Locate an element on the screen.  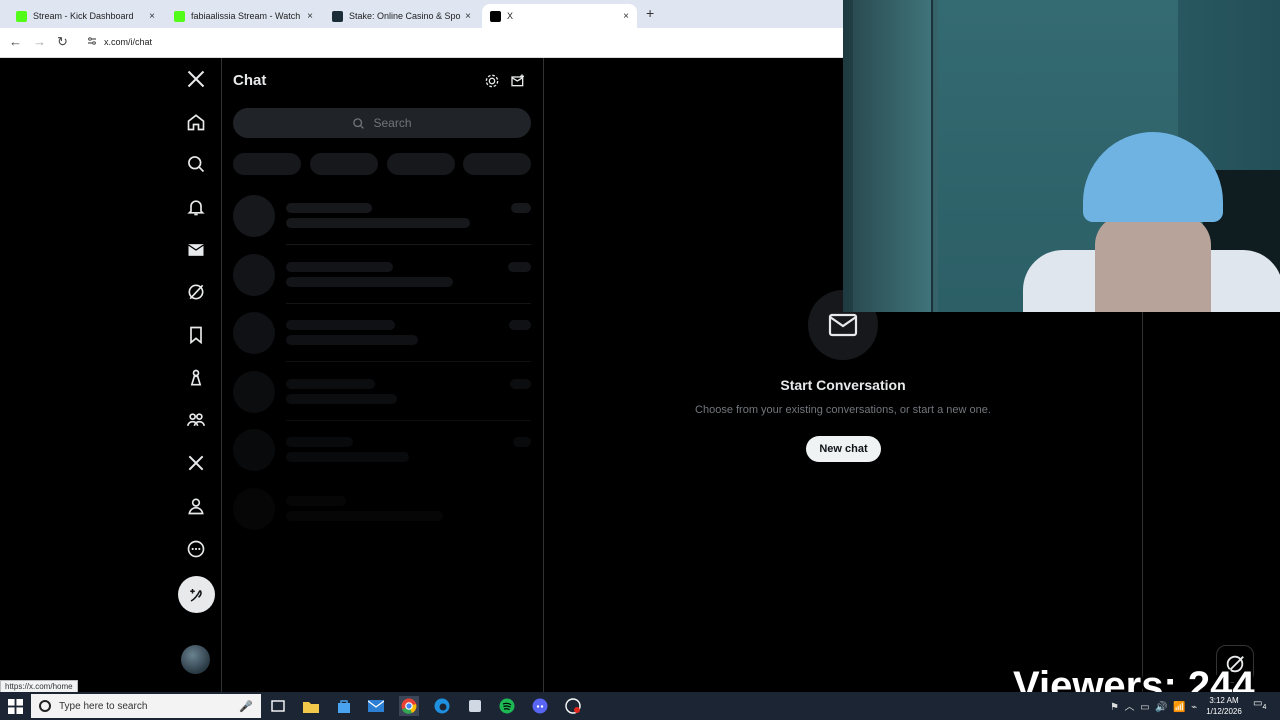
back-icon: ← is located at coordinates (15, 41).